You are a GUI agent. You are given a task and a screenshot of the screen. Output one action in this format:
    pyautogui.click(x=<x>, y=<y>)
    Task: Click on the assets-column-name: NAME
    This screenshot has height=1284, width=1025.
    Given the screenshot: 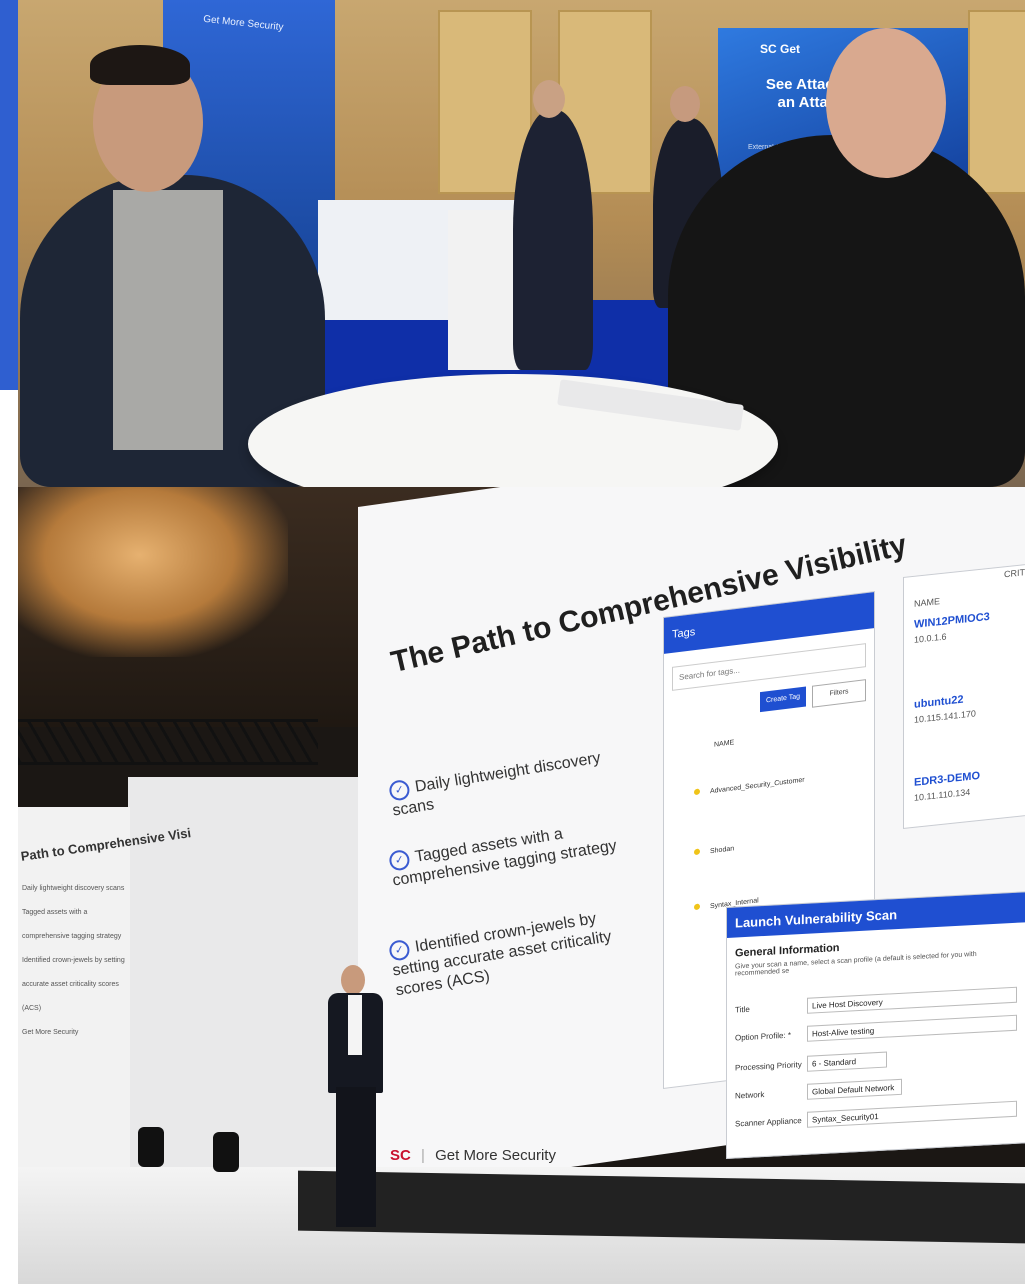 What is the action you would take?
    pyautogui.click(x=927, y=602)
    